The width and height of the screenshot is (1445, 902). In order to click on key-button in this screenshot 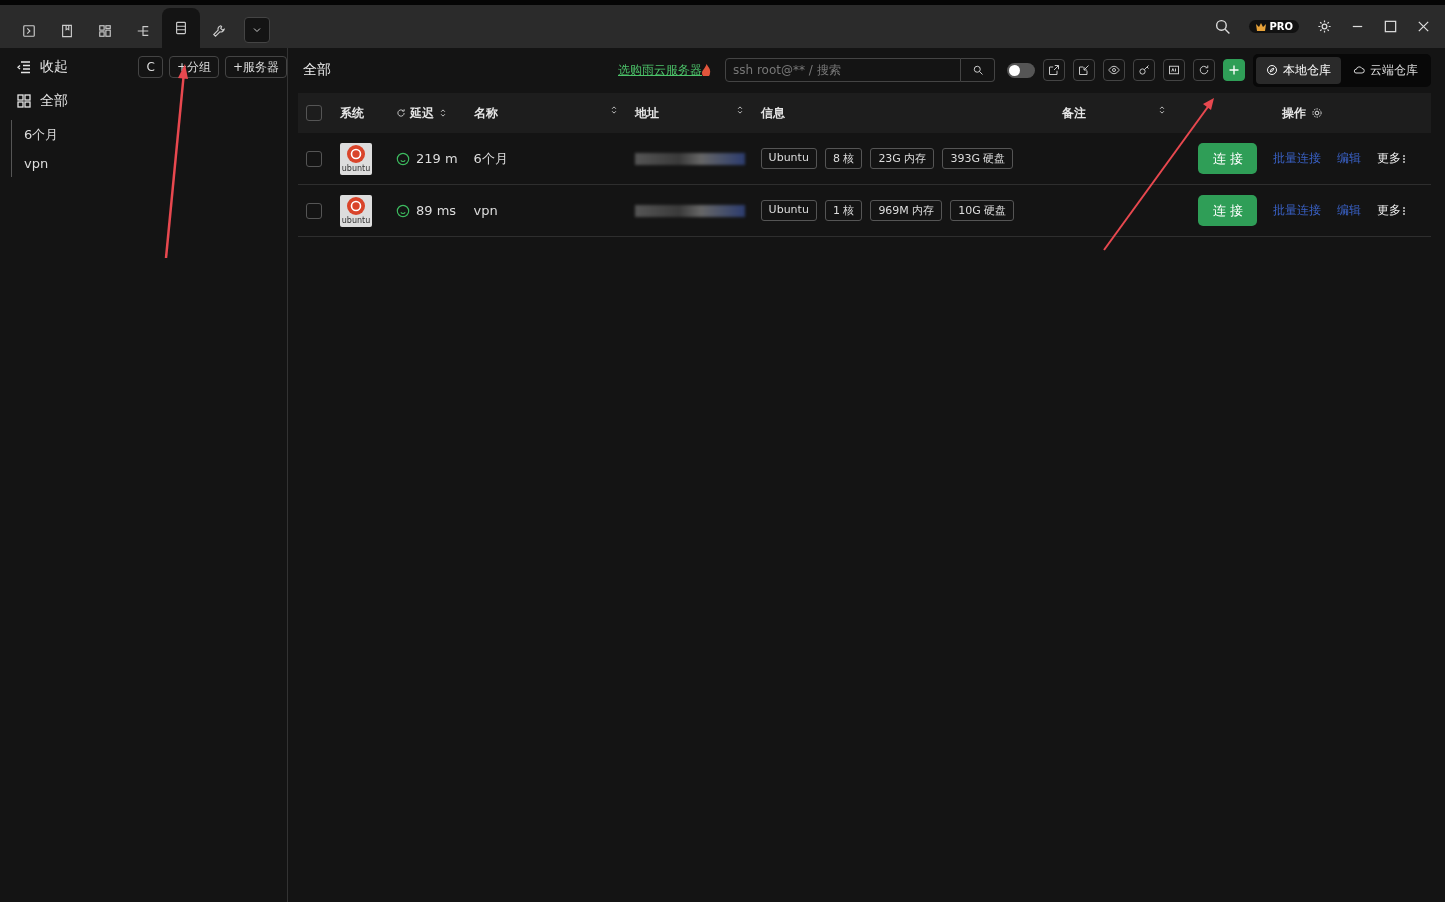, I will do `click(1144, 70)`.